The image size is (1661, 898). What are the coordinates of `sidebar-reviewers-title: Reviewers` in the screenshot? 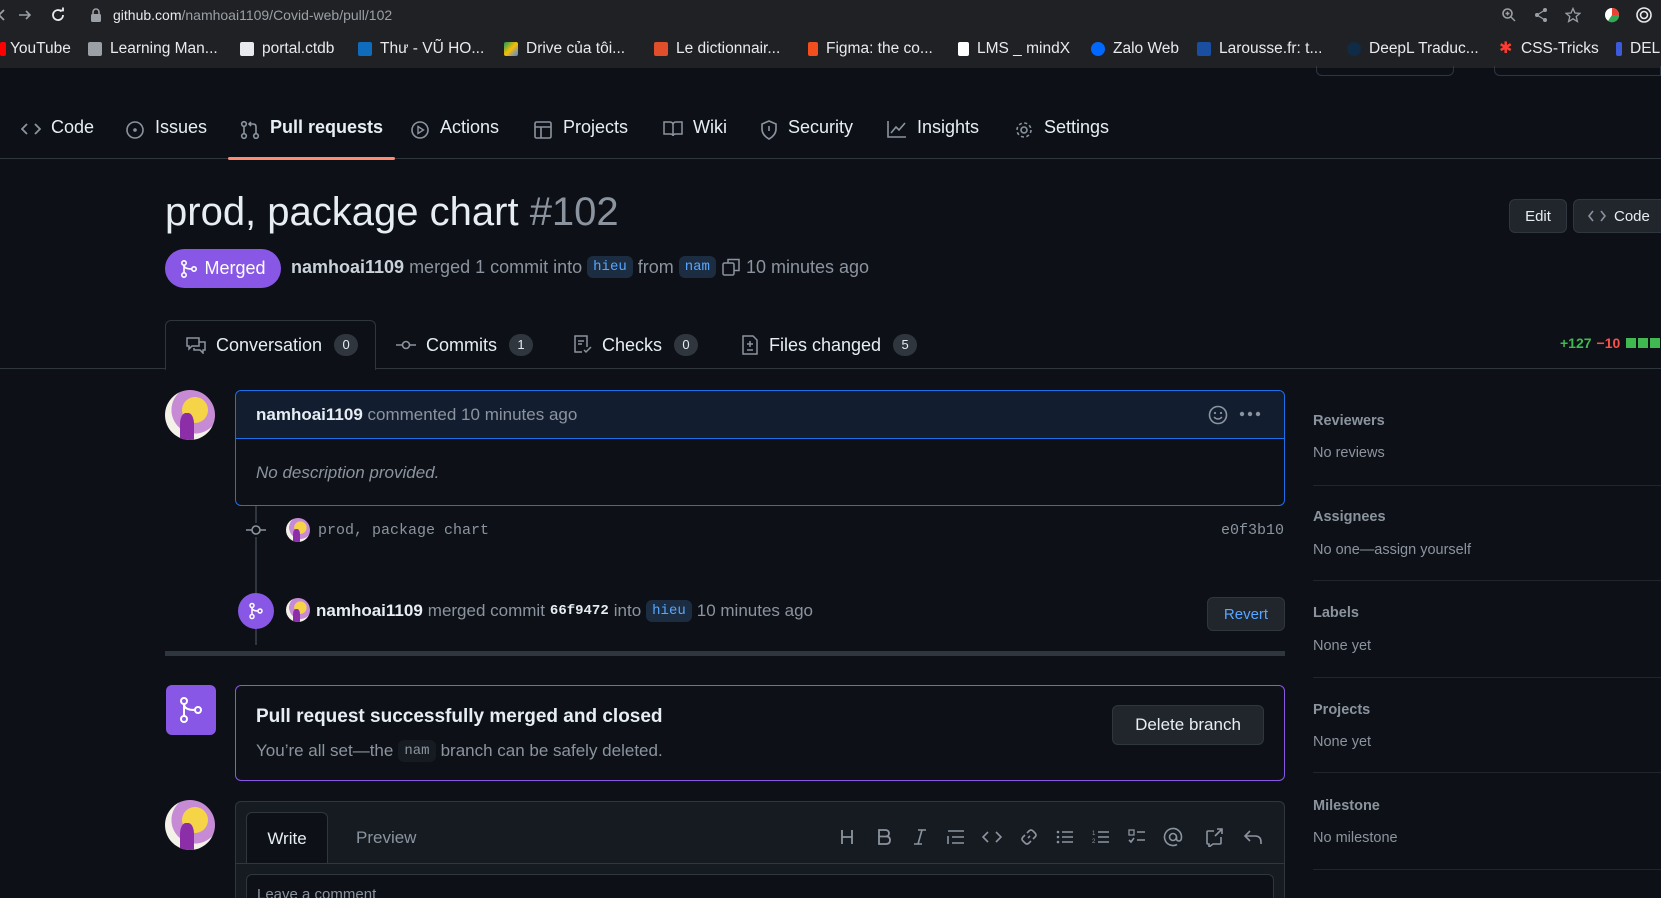 It's located at (1349, 421).